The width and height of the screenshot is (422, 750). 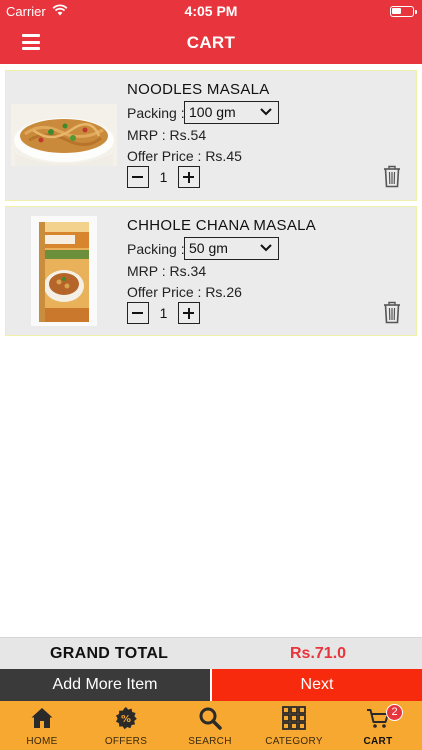 I want to click on offer-price-label: Offer Price : Rs.45, so click(x=184, y=156).